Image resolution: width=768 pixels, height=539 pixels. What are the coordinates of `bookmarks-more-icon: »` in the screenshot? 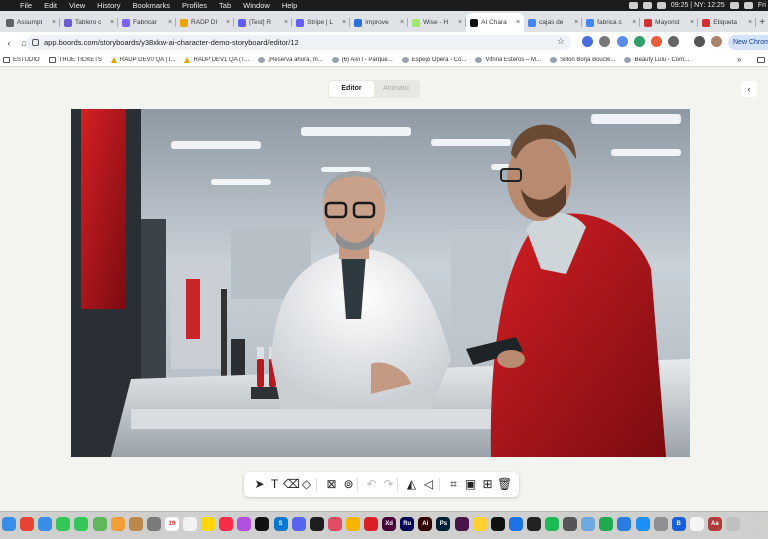 It's located at (739, 59).